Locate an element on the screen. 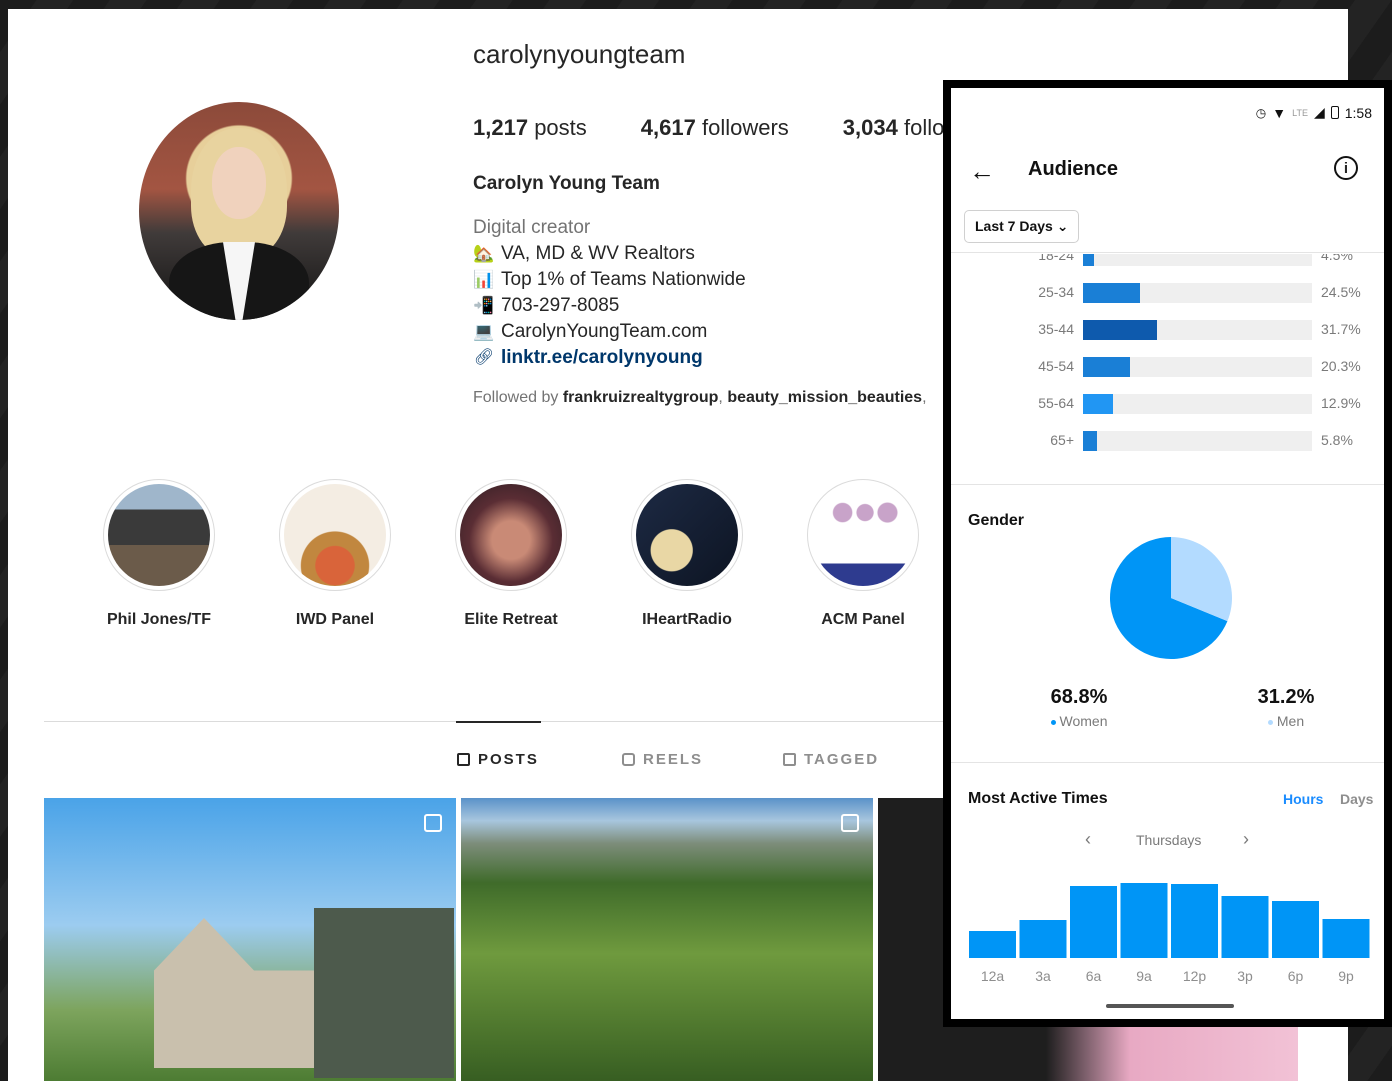 This screenshot has height=1081, width=1392. phone-icon: 📲 is located at coordinates (484, 305).